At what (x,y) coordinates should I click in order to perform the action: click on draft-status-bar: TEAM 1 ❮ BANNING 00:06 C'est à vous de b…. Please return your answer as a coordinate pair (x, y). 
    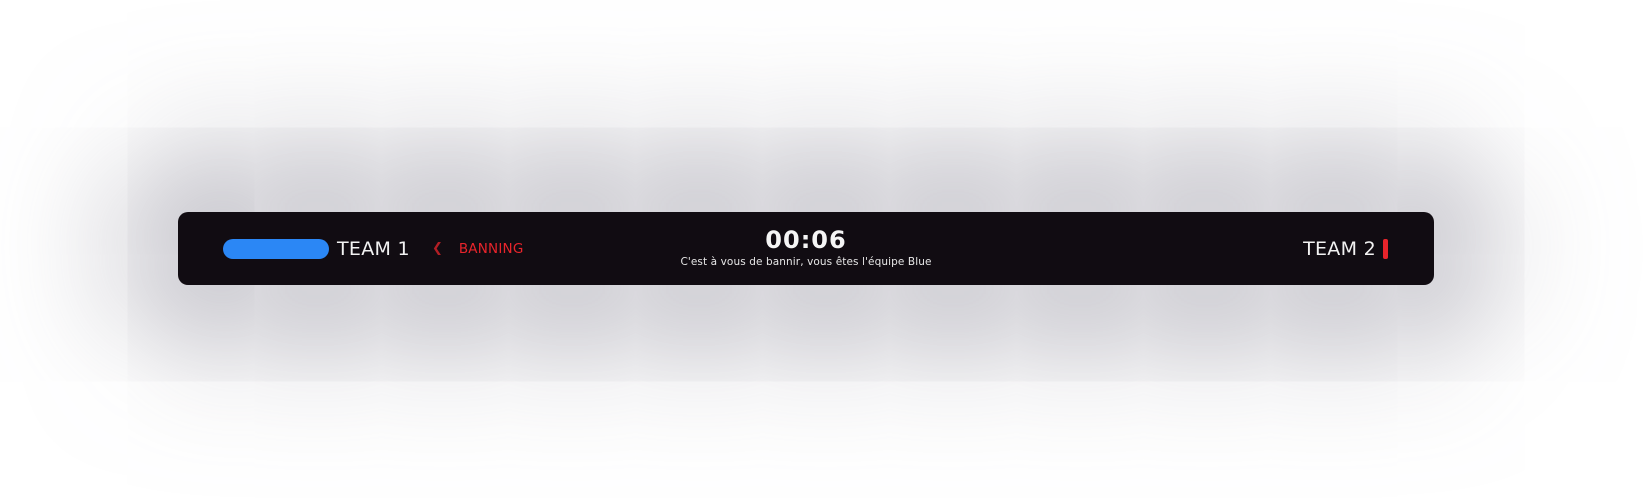
    Looking at the image, I should click on (806, 248).